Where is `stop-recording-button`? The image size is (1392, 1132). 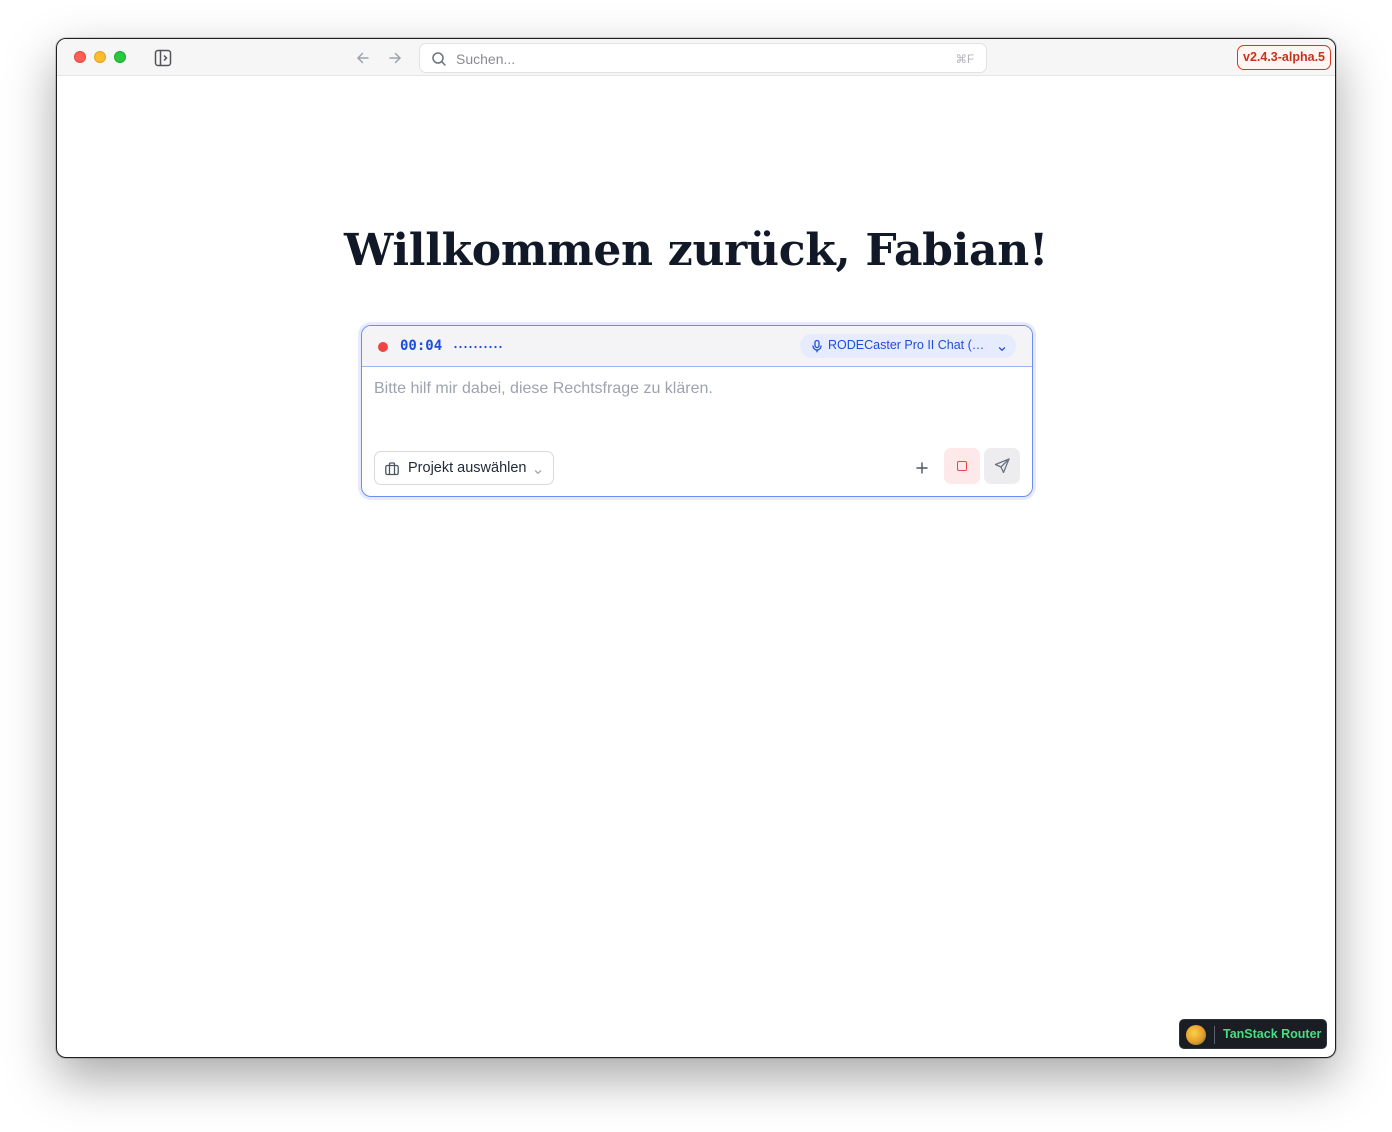
stop-recording-button is located at coordinates (962, 466).